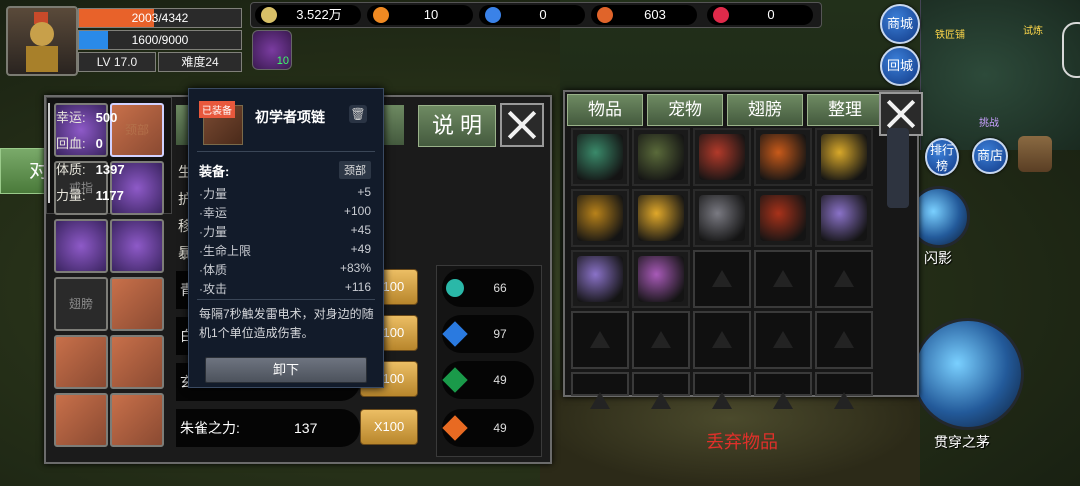 The image size is (1080, 486). What do you see at coordinates (269, 15) in the screenshot?
I see `coin-icon` at bounding box center [269, 15].